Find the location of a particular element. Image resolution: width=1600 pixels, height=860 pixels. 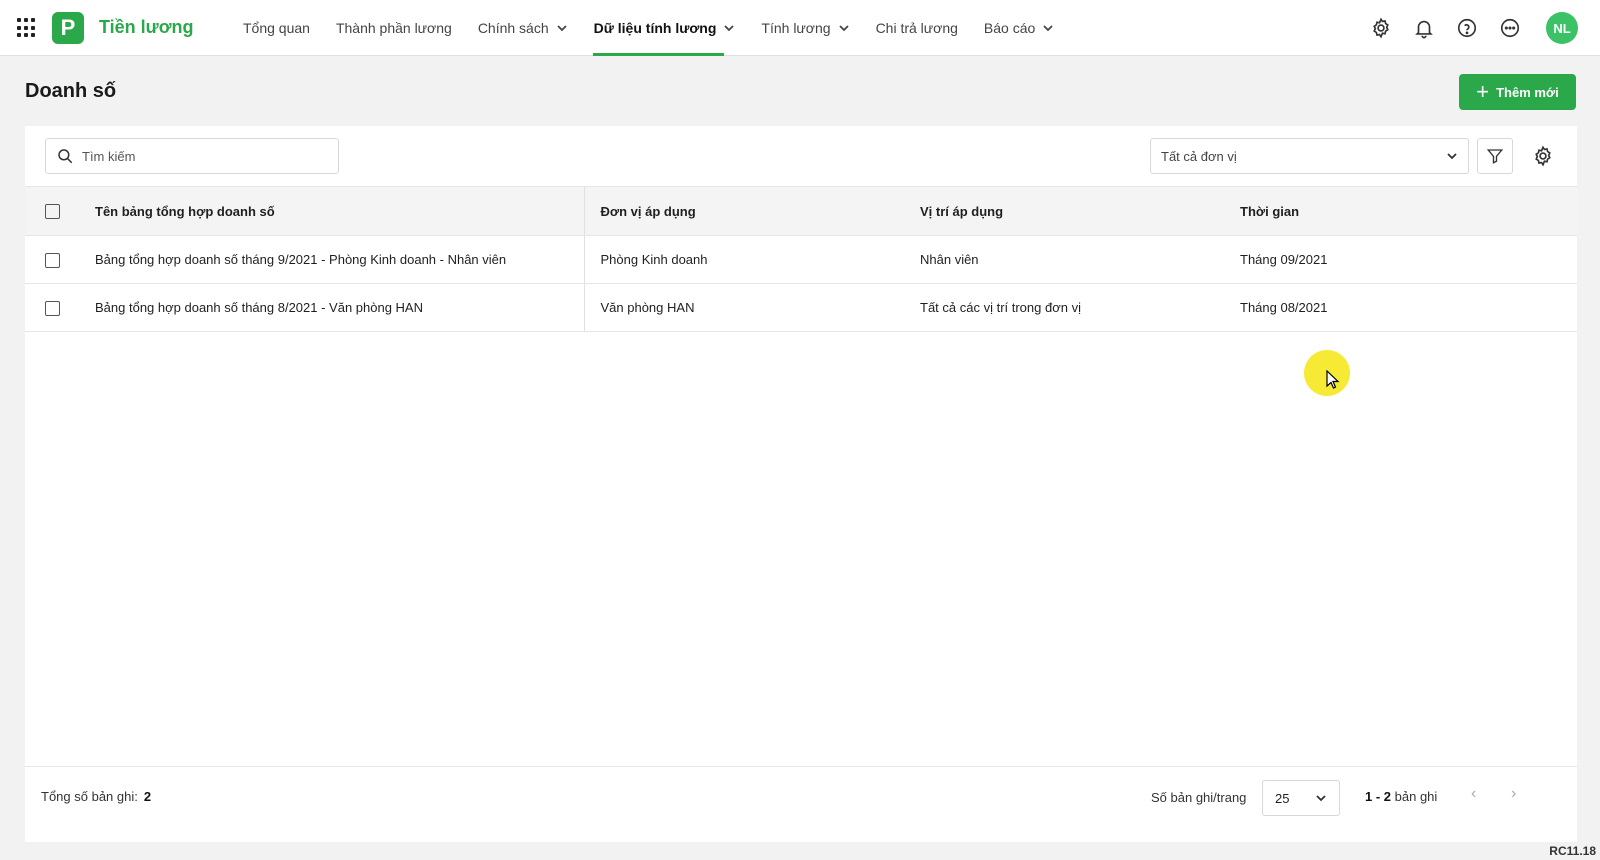

nav-item-1: Thành phần lương is located at coordinates (394, 28).